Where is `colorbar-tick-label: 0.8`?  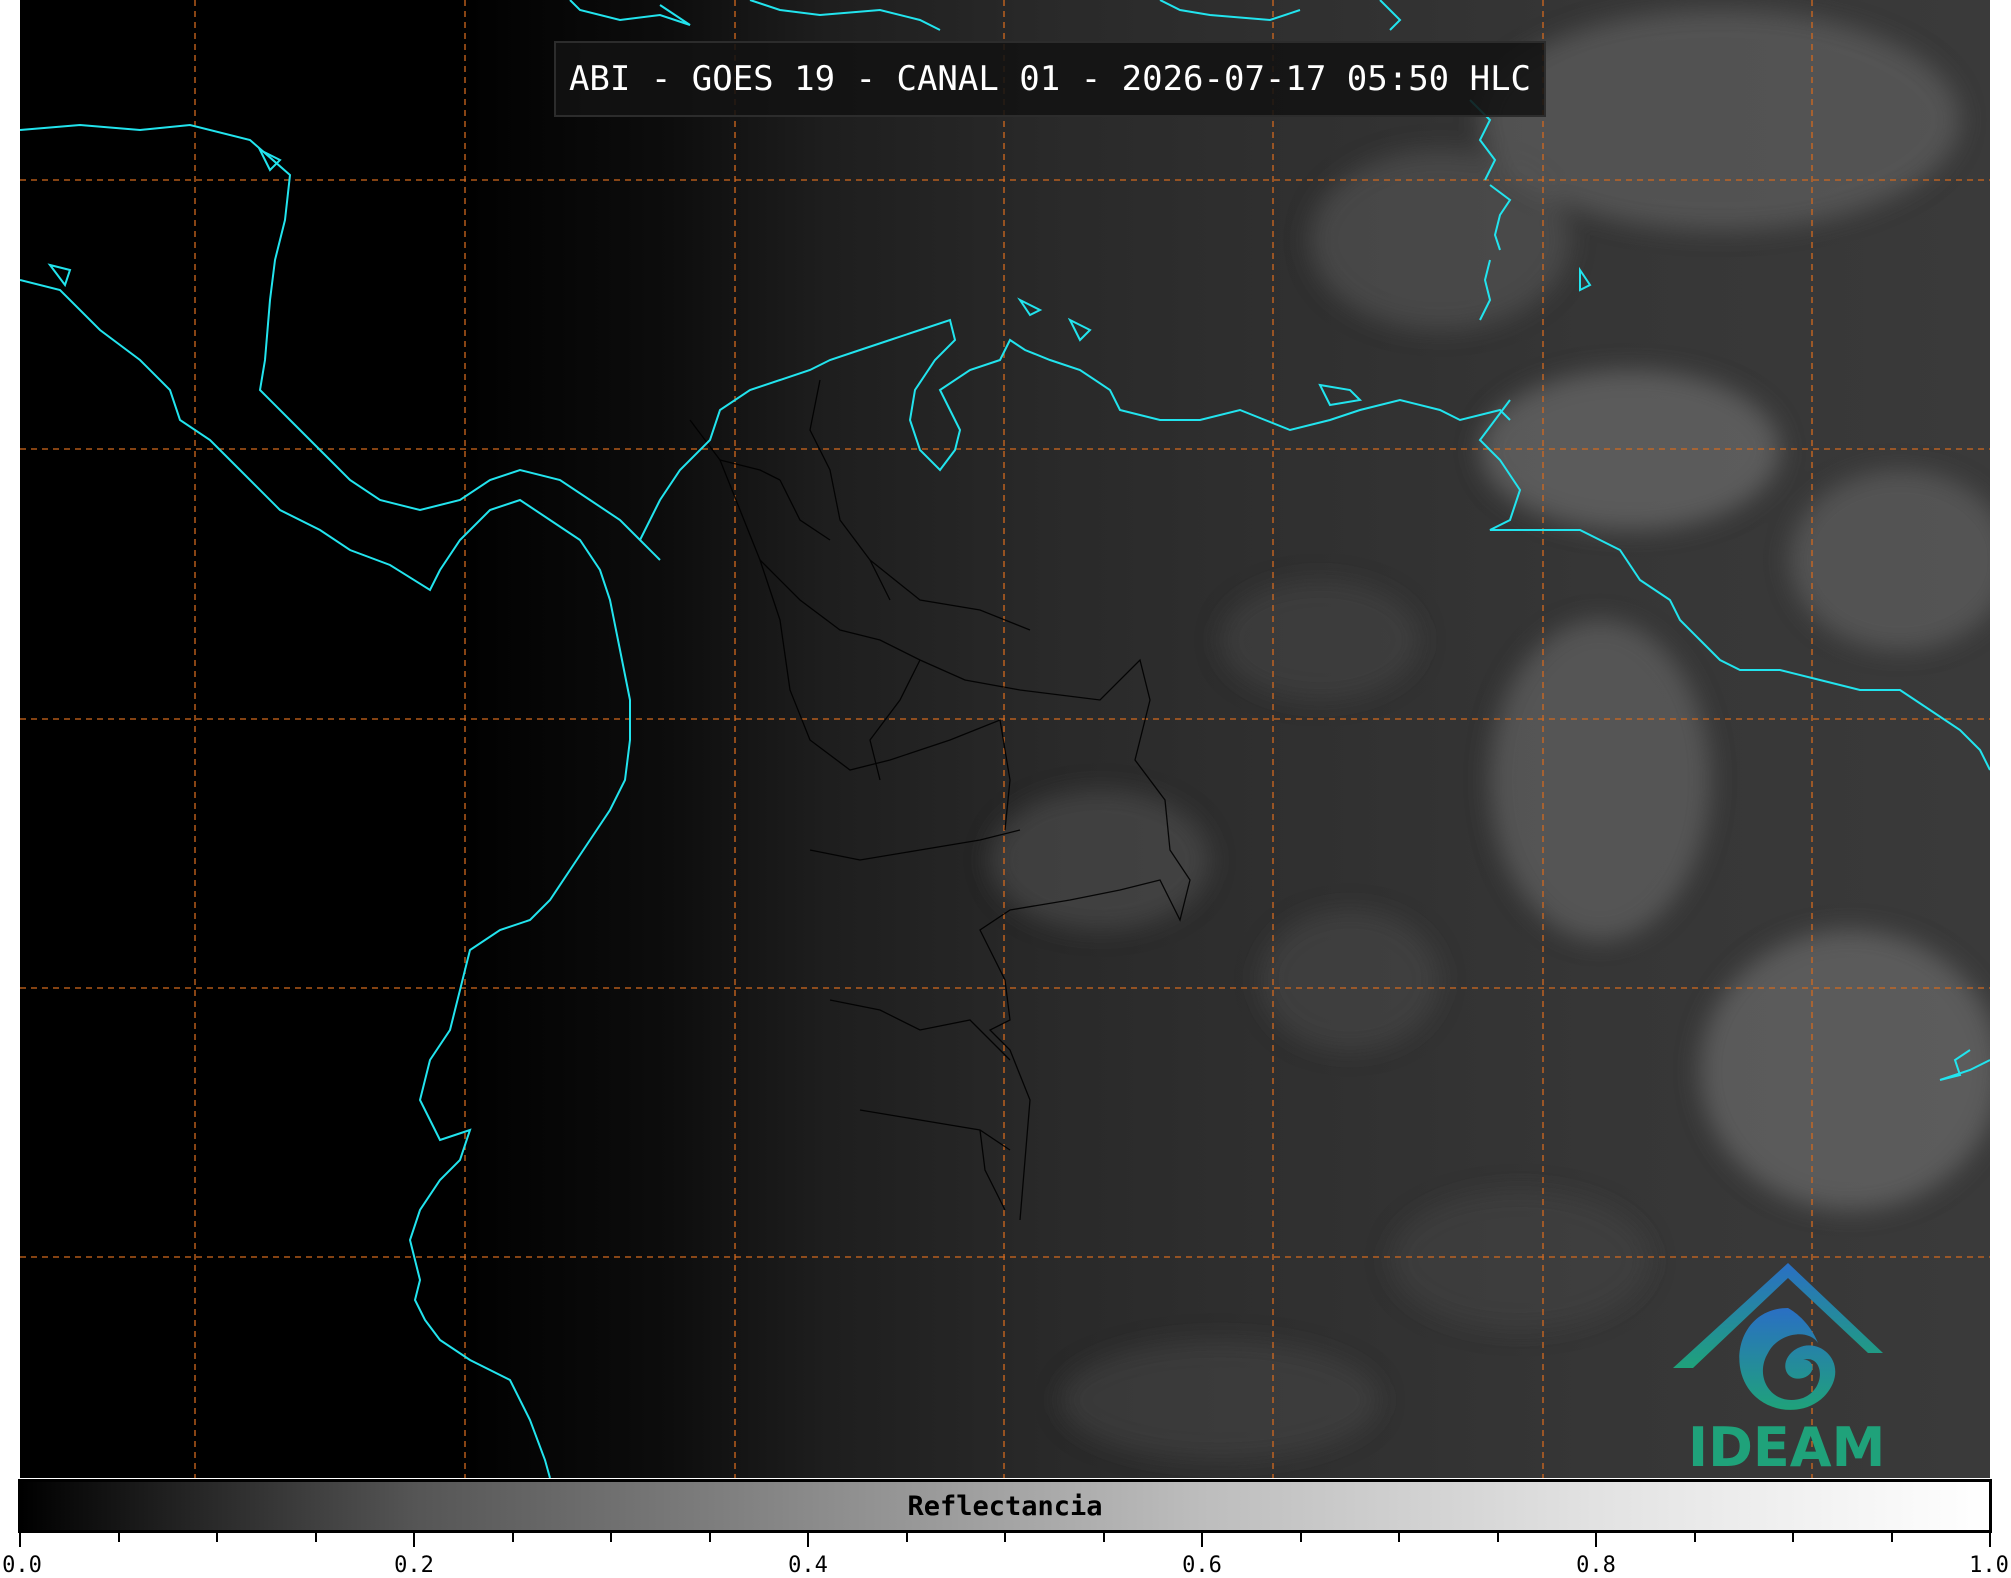
colorbar-tick-label: 0.8 is located at coordinates (1596, 1565).